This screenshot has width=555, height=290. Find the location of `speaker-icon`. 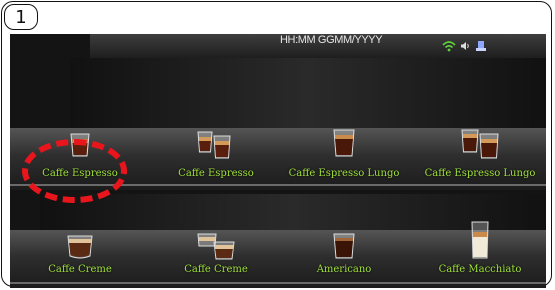

speaker-icon is located at coordinates (465, 46).